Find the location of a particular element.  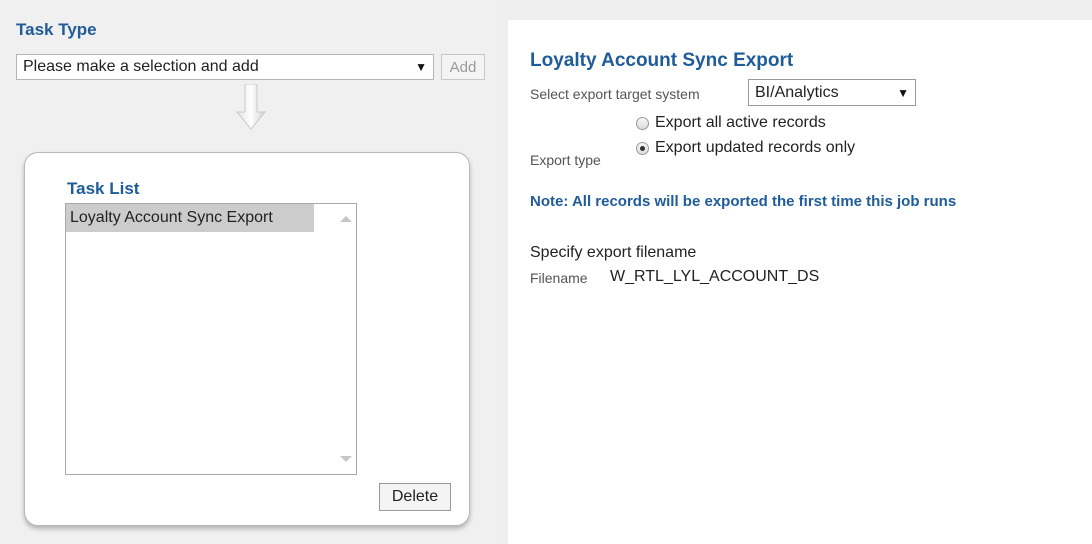

radio-export-updated: Export updated records only is located at coordinates (745, 148).